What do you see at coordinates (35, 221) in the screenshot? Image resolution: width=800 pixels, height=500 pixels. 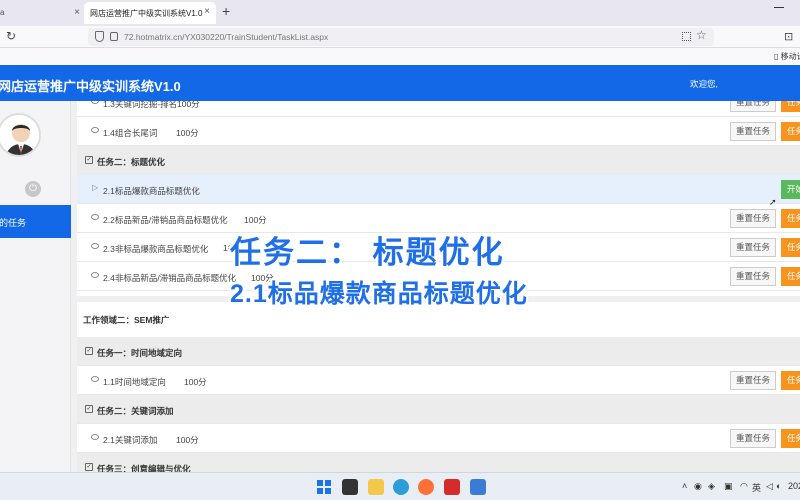 I see `sidebar-item-my-tasks: 我的任务` at bounding box center [35, 221].